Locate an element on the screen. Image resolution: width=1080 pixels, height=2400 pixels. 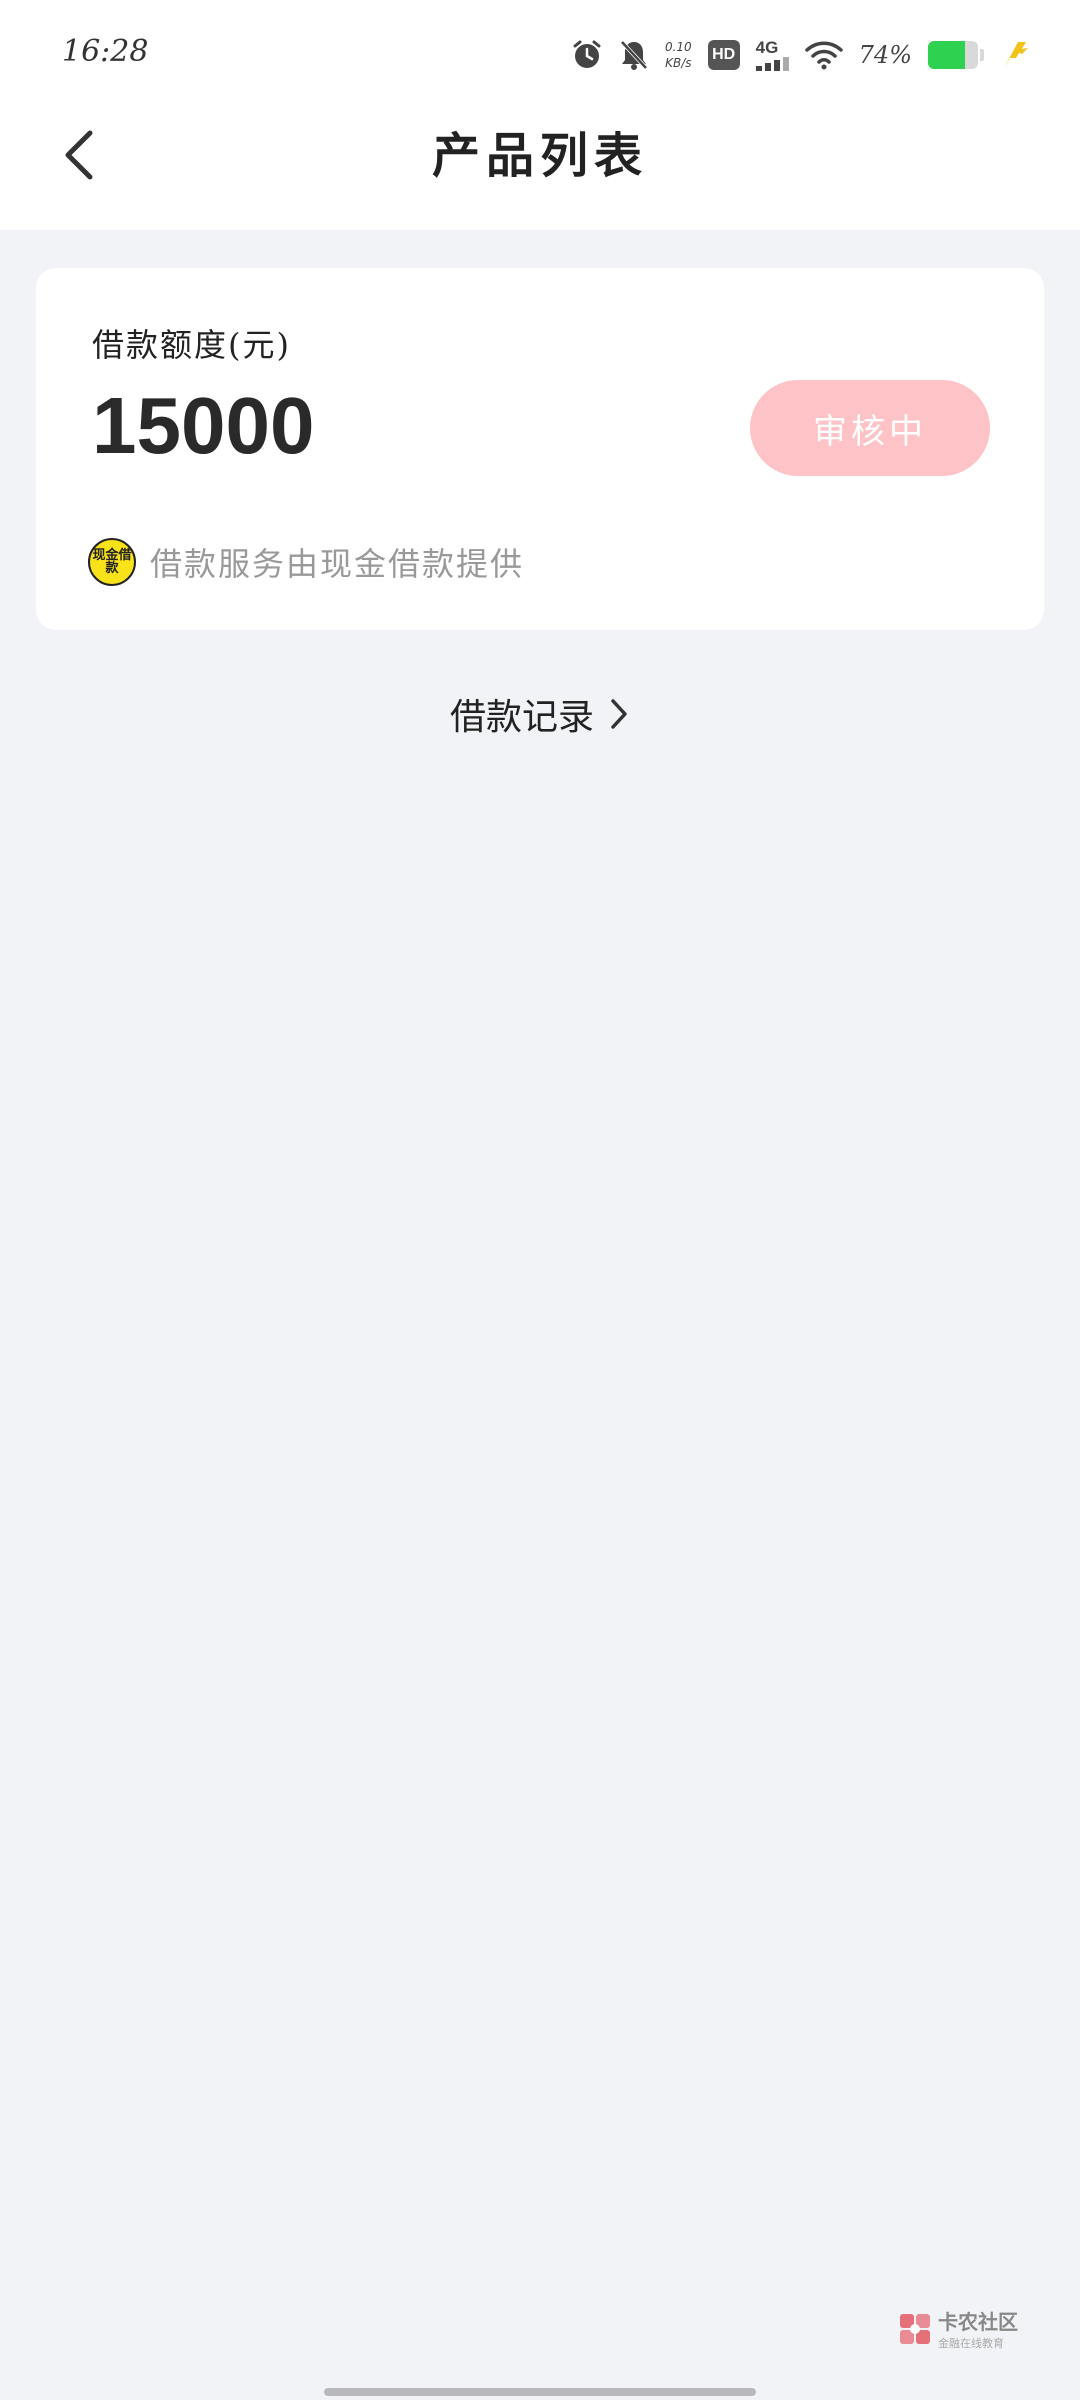
loan-product-card: 借款额度(元) 15000 审核中 现金借款 借款服务由现金借款提供 is located at coordinates (540, 449).